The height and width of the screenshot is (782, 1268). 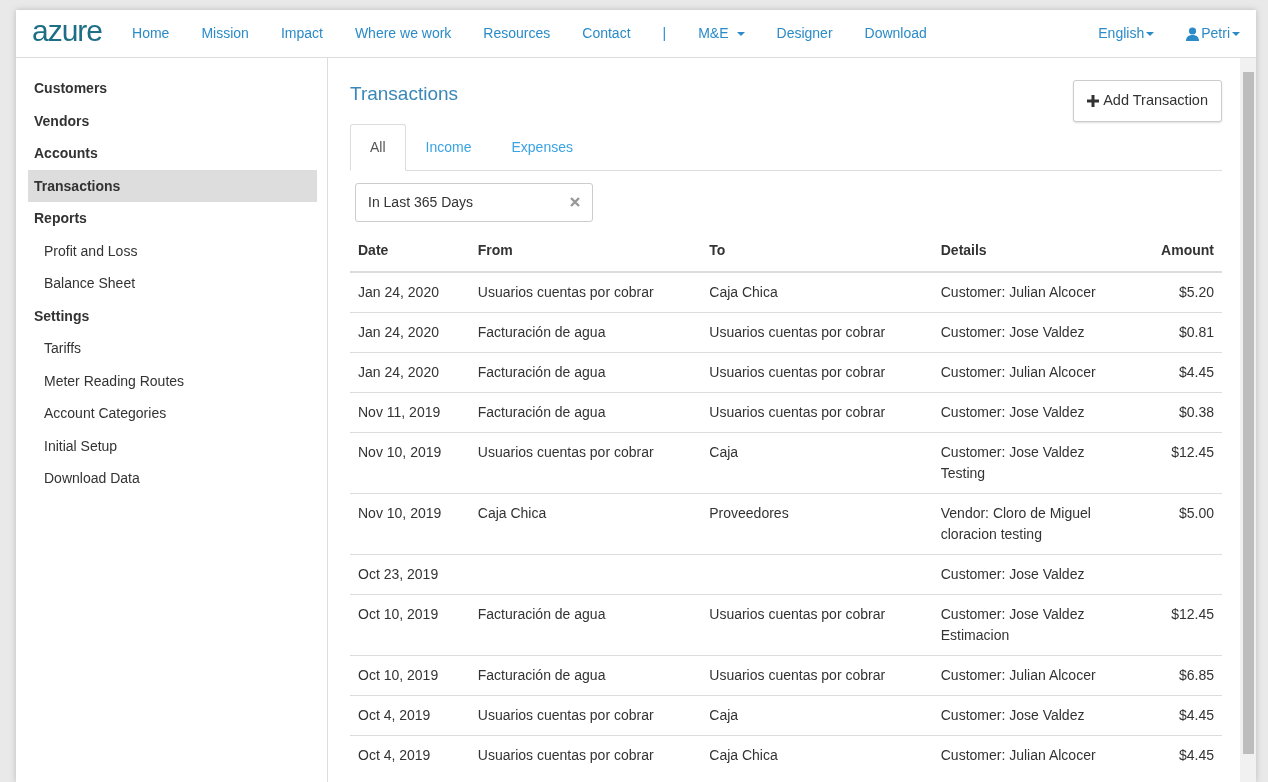 I want to click on sidebar-item: Customers, so click(x=172, y=88).